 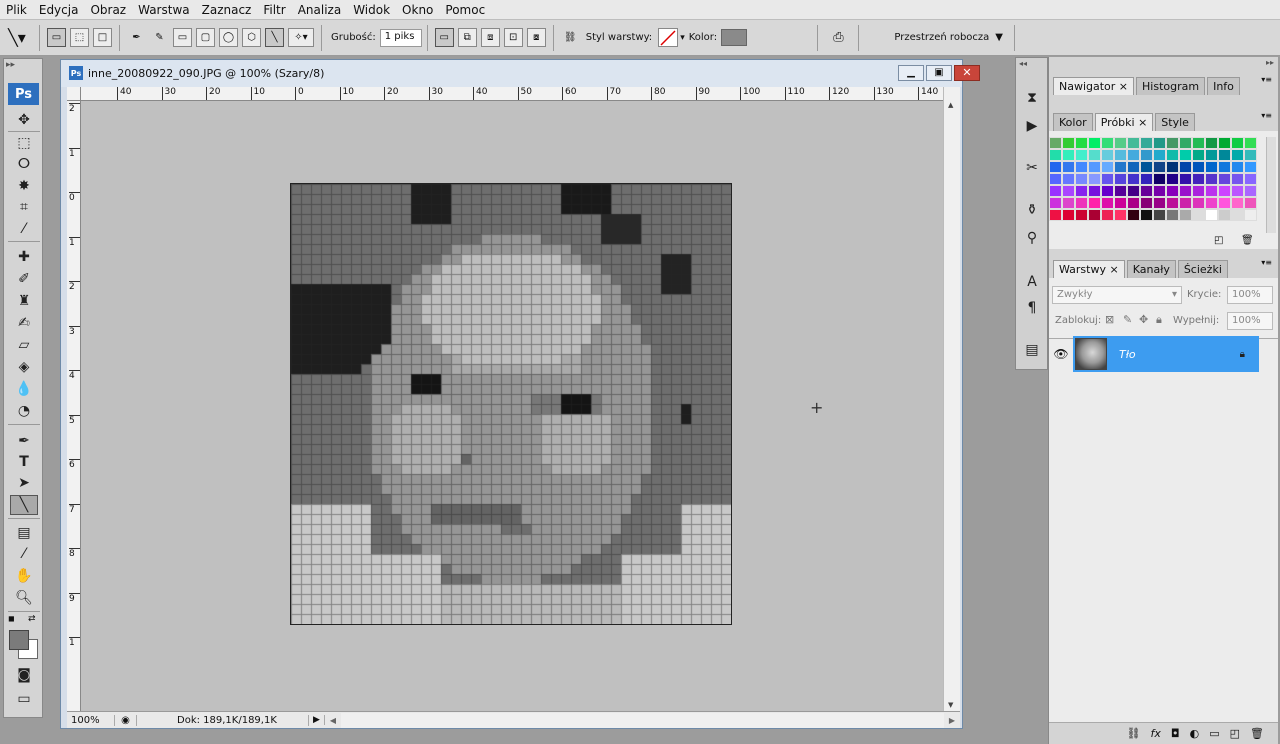 What do you see at coordinates (24, 367) in the screenshot?
I see `paint-bucket-tool-icon: ◈` at bounding box center [24, 367].